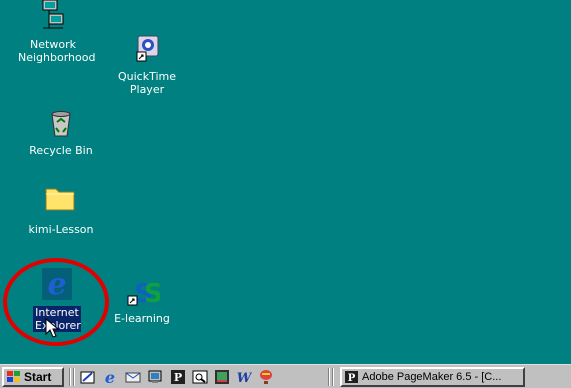 The height and width of the screenshot is (388, 571). I want to click on start-label: Start, so click(38, 377).